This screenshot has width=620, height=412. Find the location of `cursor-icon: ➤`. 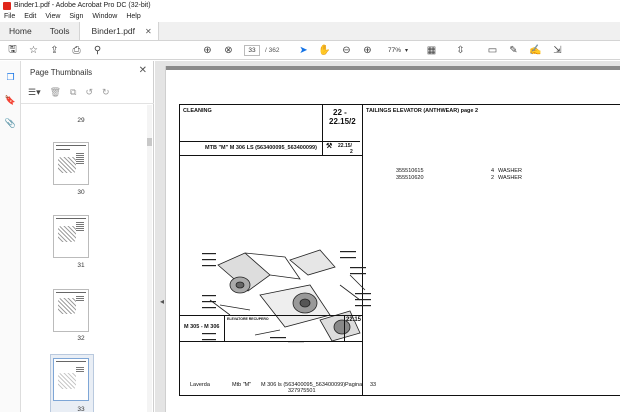

cursor-icon: ➤ is located at coordinates (303, 50).